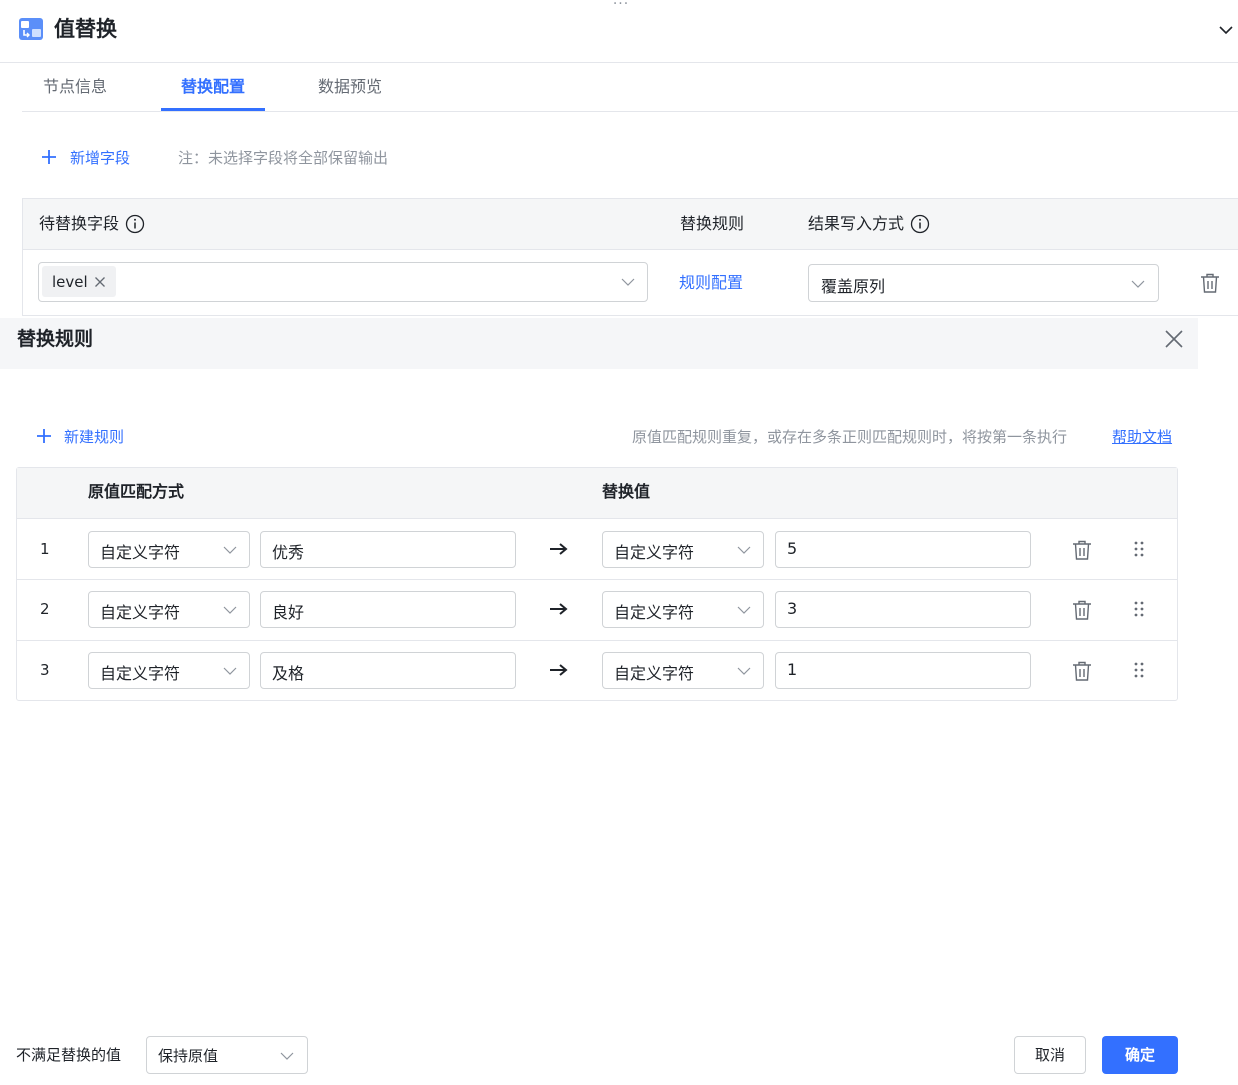 Image resolution: width=1238 pixels, height=1085 pixels. Describe the element at coordinates (597, 493) in the screenshot. I see `rule-table-header` at that location.